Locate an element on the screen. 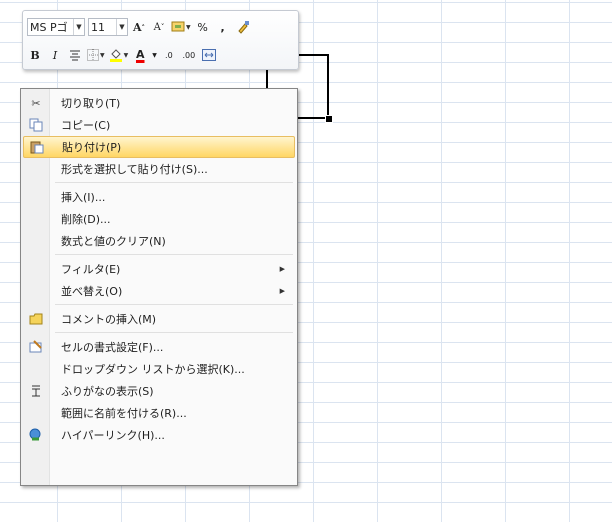 Image resolution: width=612 pixels, height=522 pixels. increase-decimal-label: .0 is located at coordinates (169, 55).